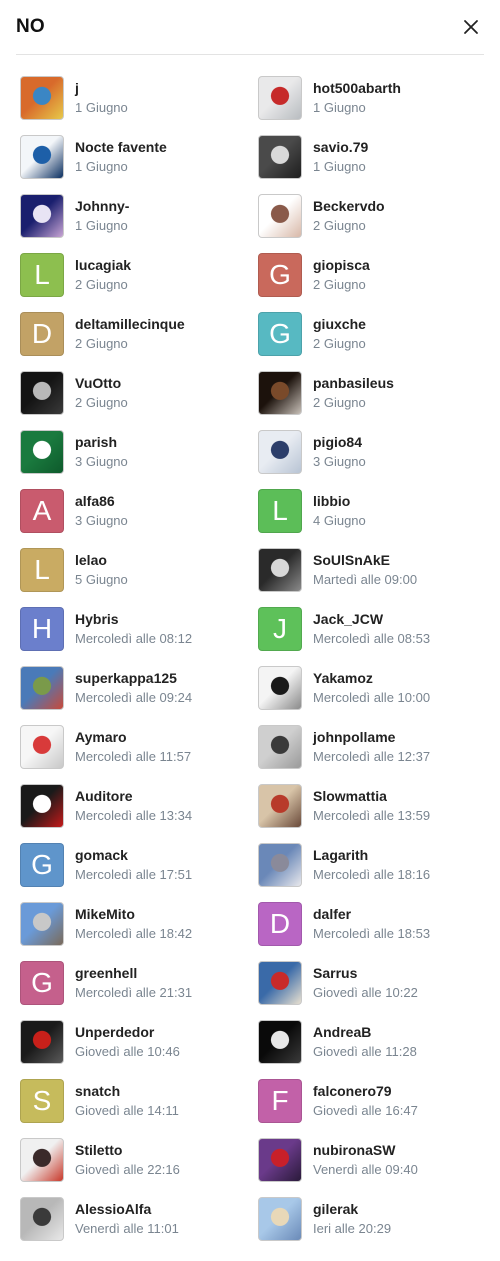 Image resolution: width=500 pixels, height=1261 pixels. I want to click on voter-item: AlessioAlfa Venerdì alle 11:01, so click(139, 1226).